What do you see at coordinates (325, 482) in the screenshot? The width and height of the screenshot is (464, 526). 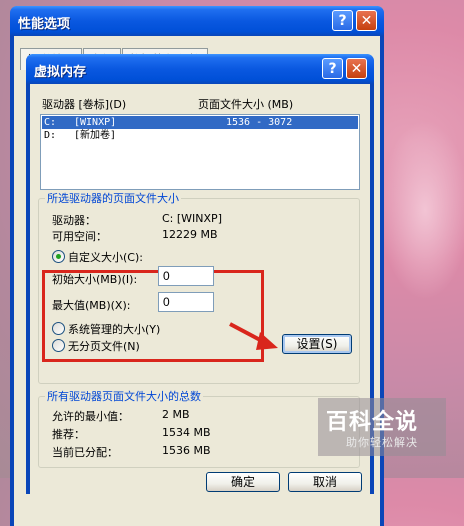 I see `cancel-button: 取消` at bounding box center [325, 482].